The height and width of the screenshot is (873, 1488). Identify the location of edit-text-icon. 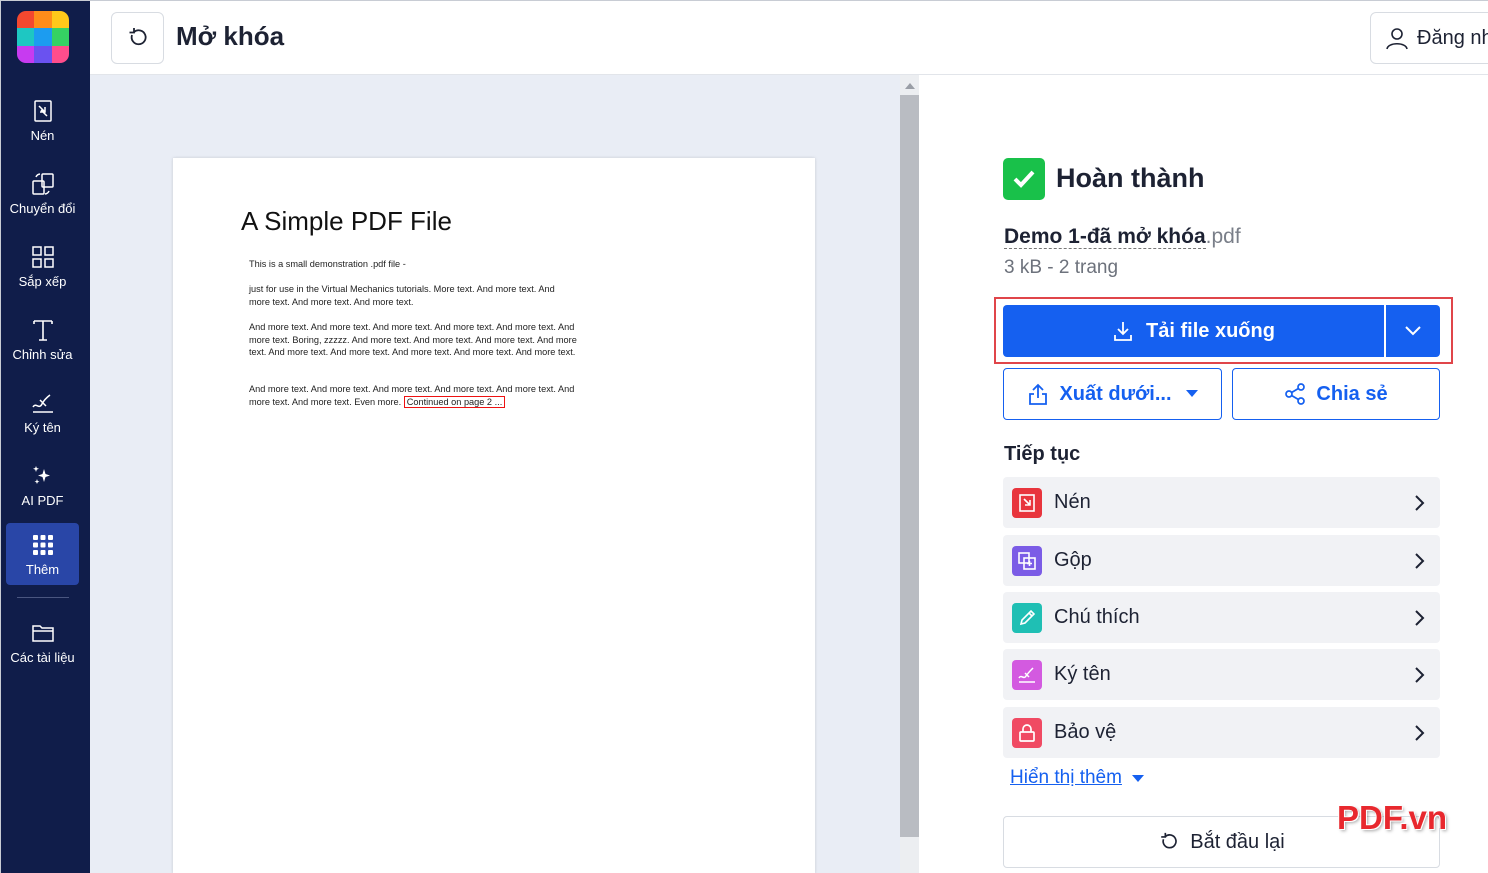
(42, 330).